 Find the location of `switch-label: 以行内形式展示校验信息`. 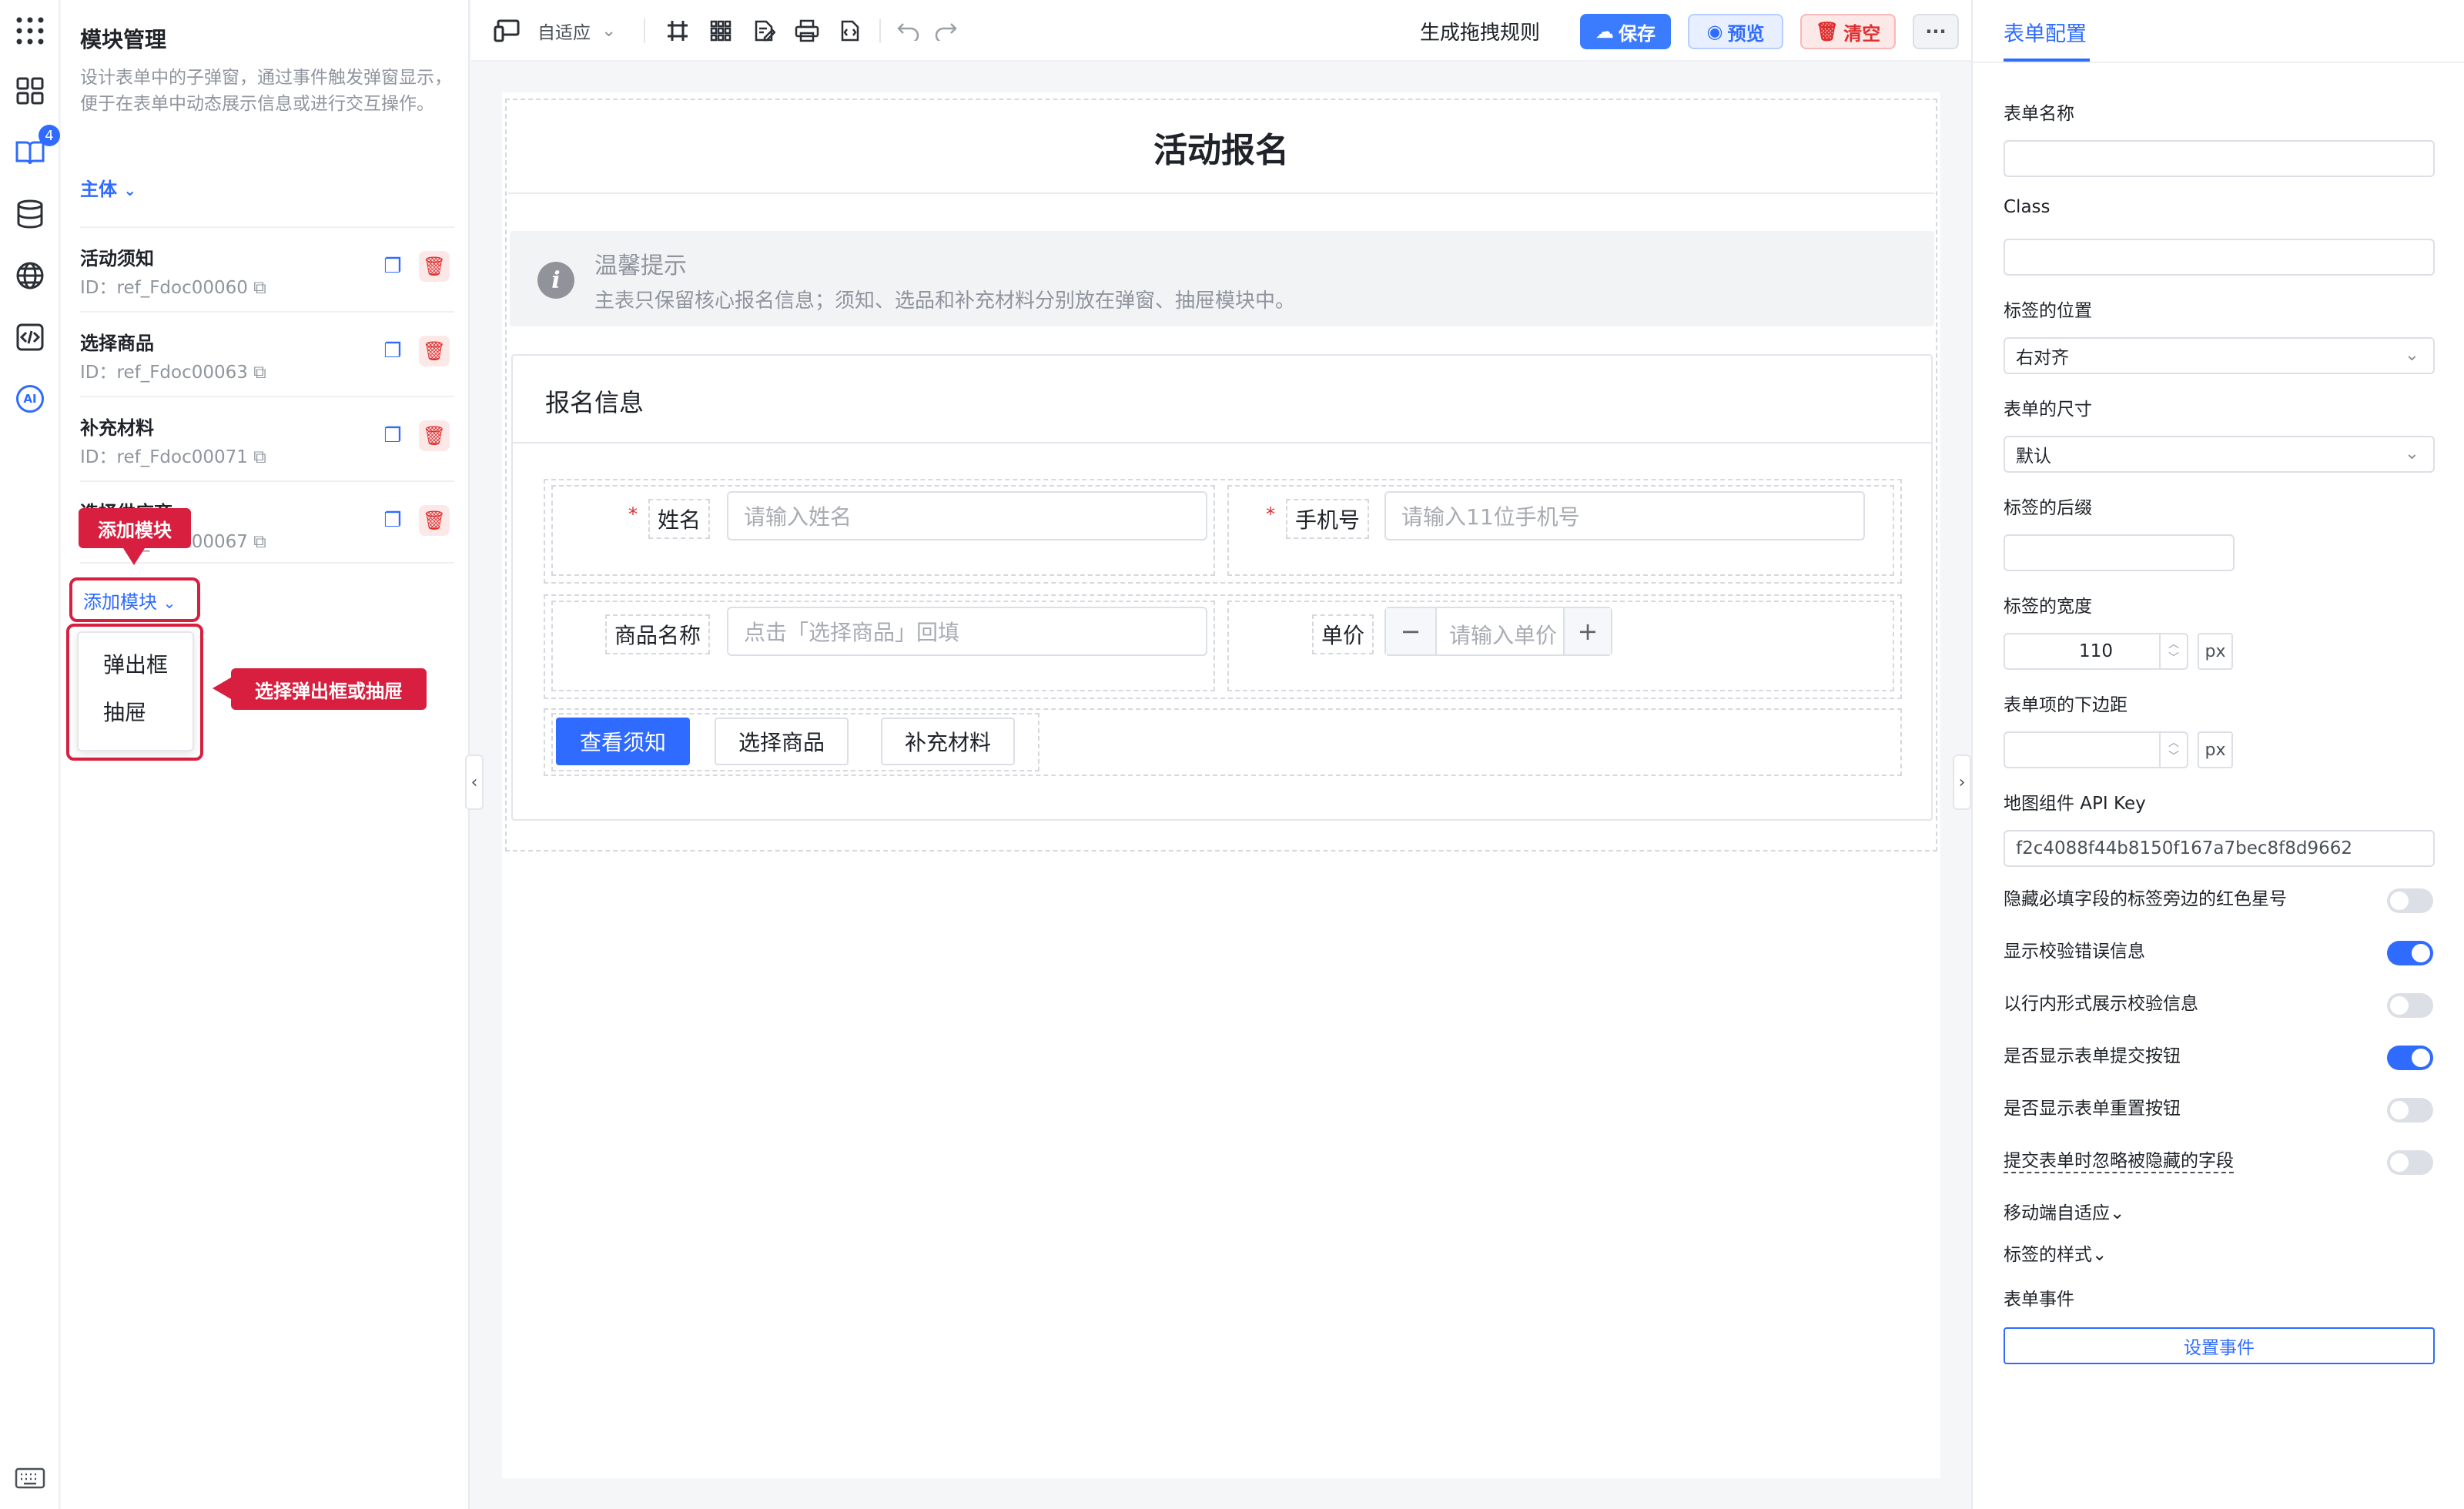

switch-label: 以行内形式展示校验信息 is located at coordinates (2101, 1004).